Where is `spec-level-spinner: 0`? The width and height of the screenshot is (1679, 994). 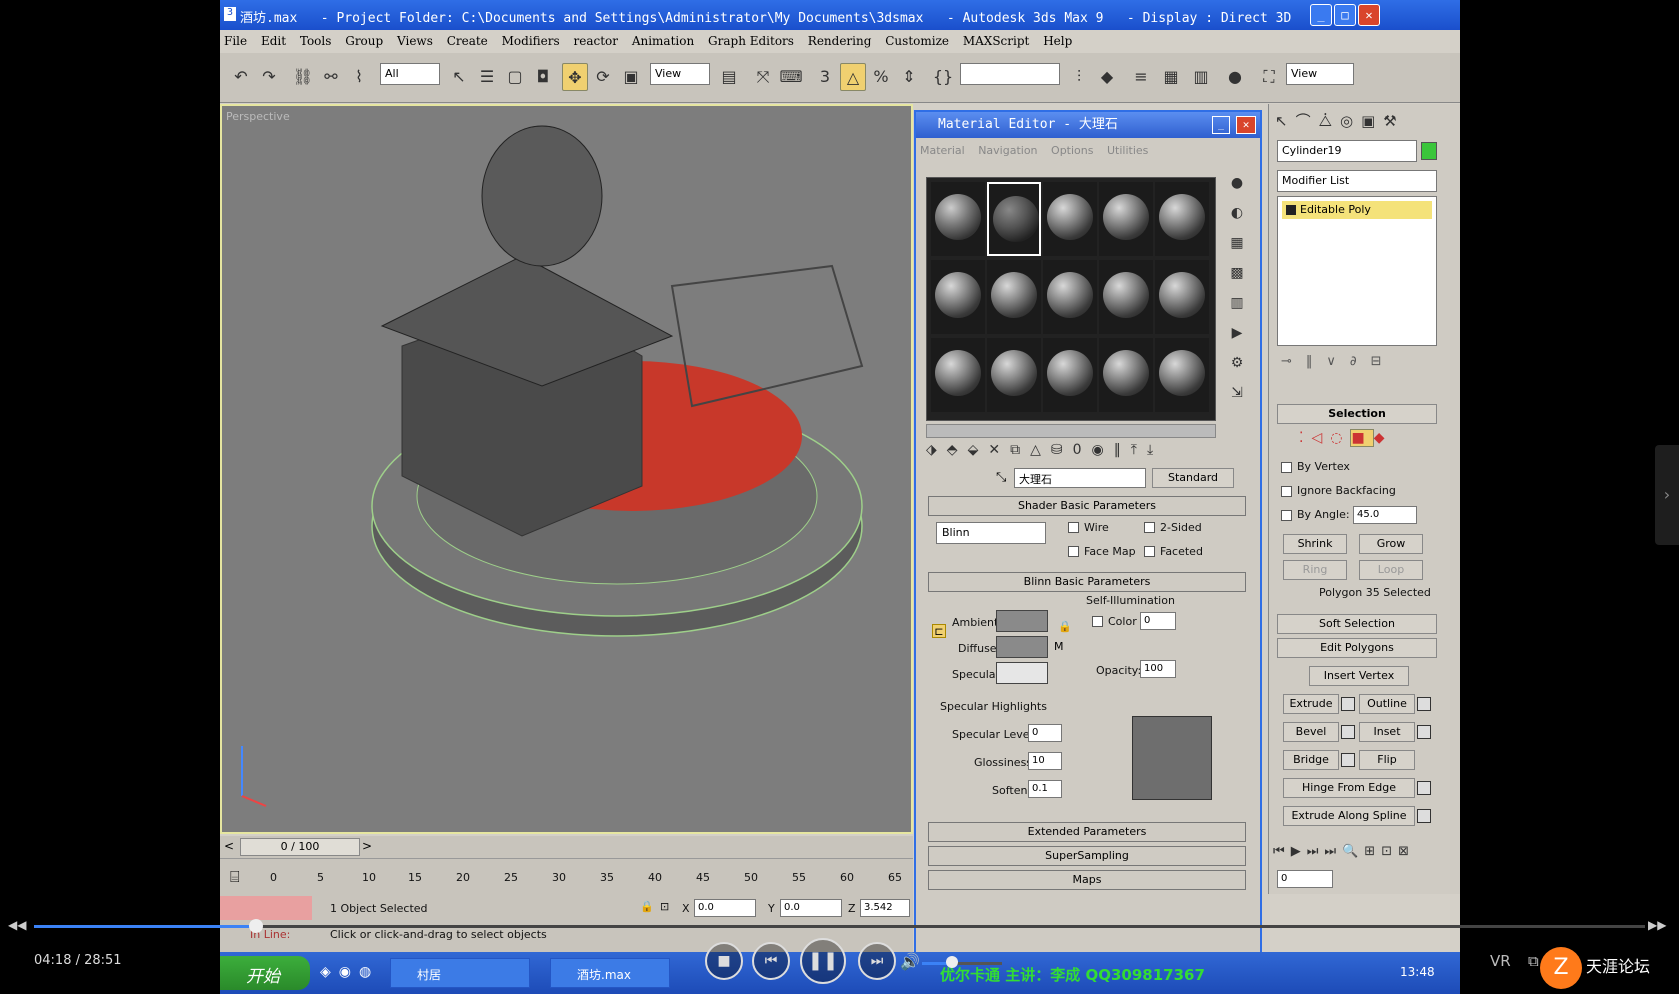 spec-level-spinner: 0 is located at coordinates (1045, 733).